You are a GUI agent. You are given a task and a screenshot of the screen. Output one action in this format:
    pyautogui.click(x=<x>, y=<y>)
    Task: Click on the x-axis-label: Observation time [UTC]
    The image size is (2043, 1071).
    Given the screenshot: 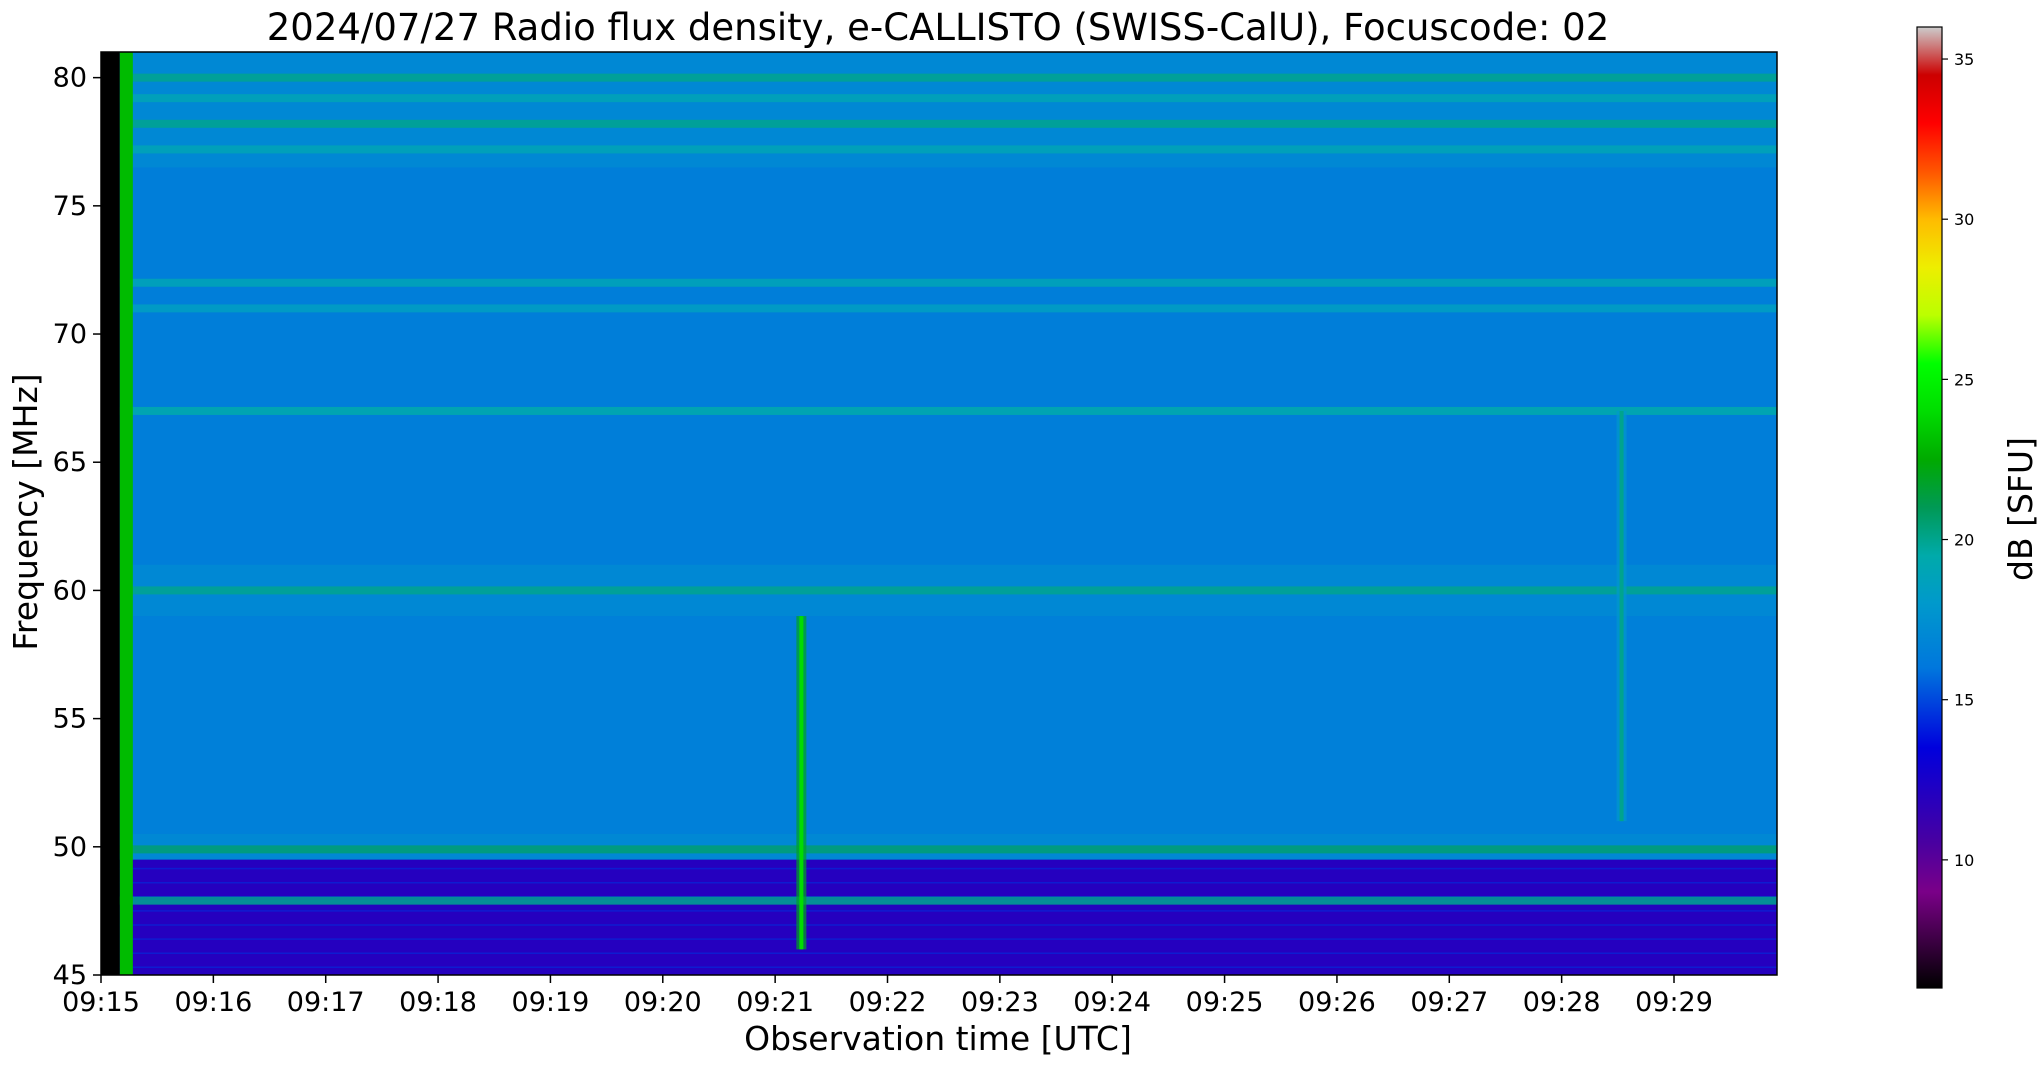 What is the action you would take?
    pyautogui.click(x=938, y=1038)
    